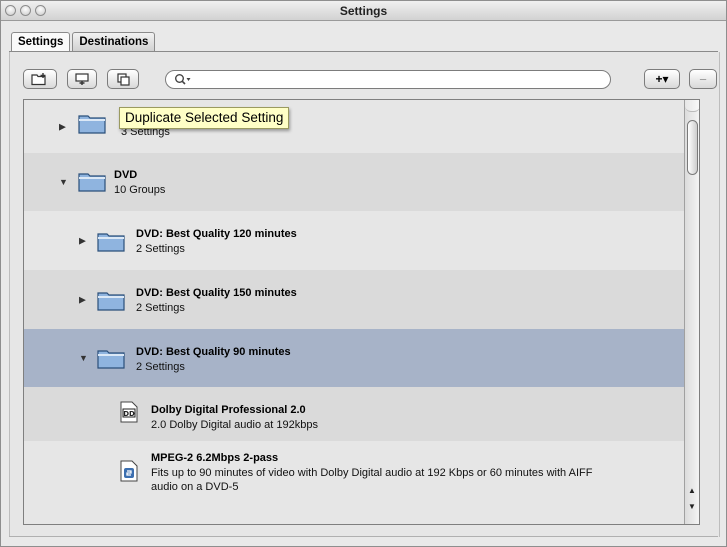 This screenshot has width=727, height=547. Describe the element at coordinates (204, 118) in the screenshot. I see `tooltip: Duplicate Selected Setting` at that location.